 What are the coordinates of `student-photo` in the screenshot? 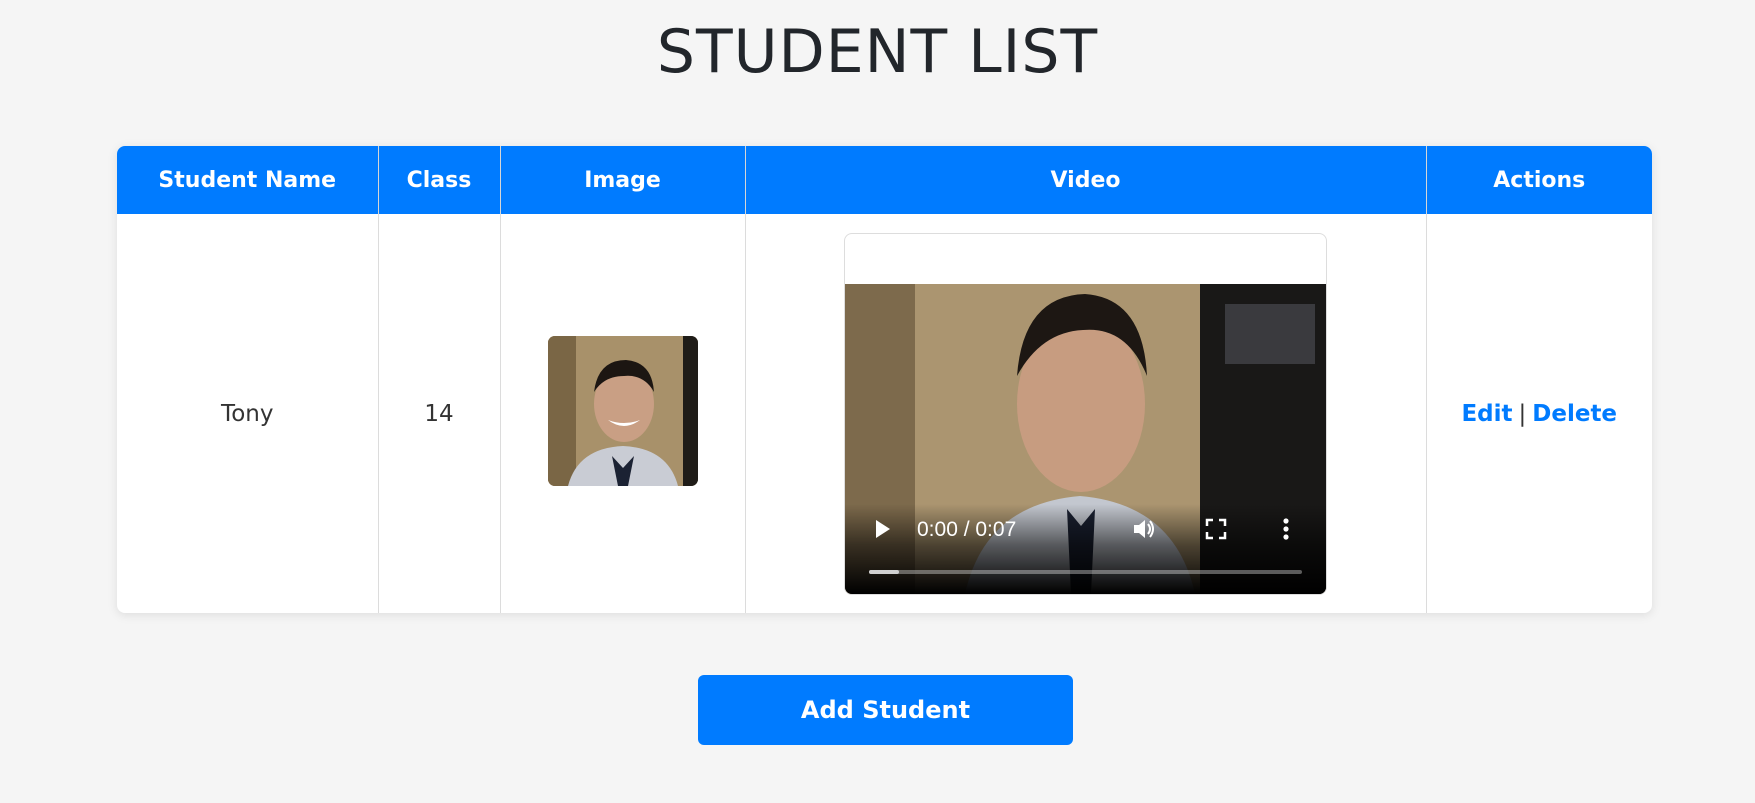 It's located at (622, 410).